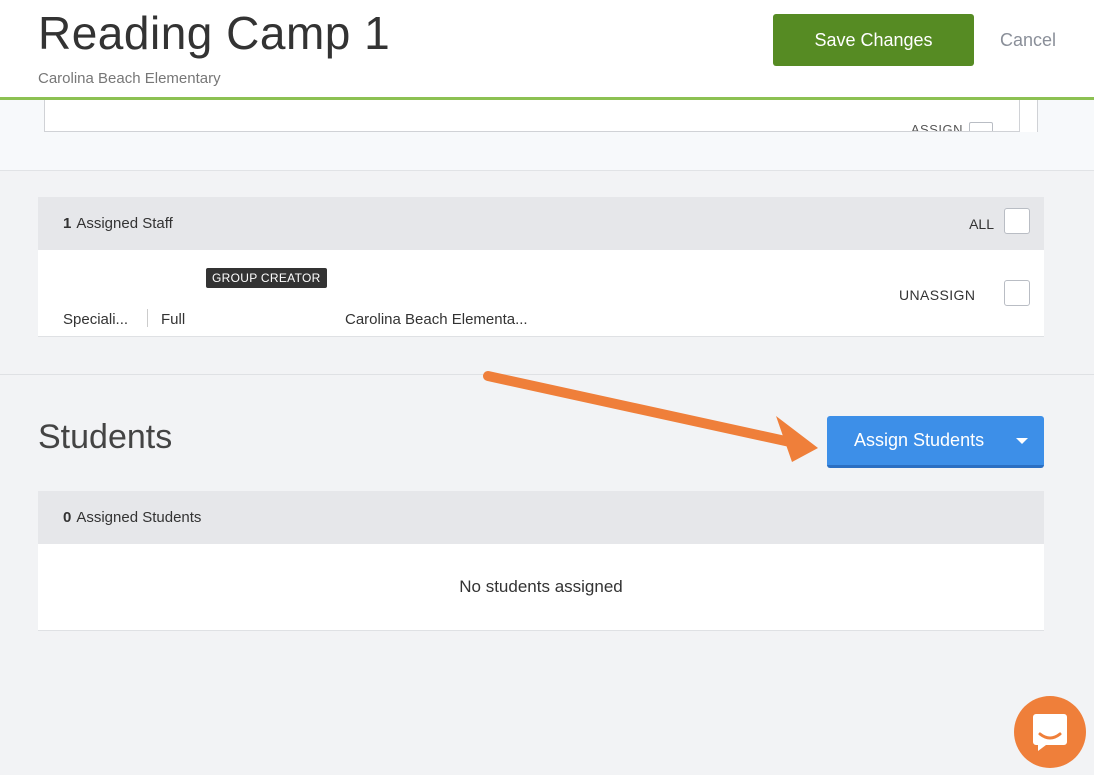 This screenshot has width=1094, height=775. Describe the element at coordinates (919, 440) in the screenshot. I see `assign-students-label: Assign Students` at that location.